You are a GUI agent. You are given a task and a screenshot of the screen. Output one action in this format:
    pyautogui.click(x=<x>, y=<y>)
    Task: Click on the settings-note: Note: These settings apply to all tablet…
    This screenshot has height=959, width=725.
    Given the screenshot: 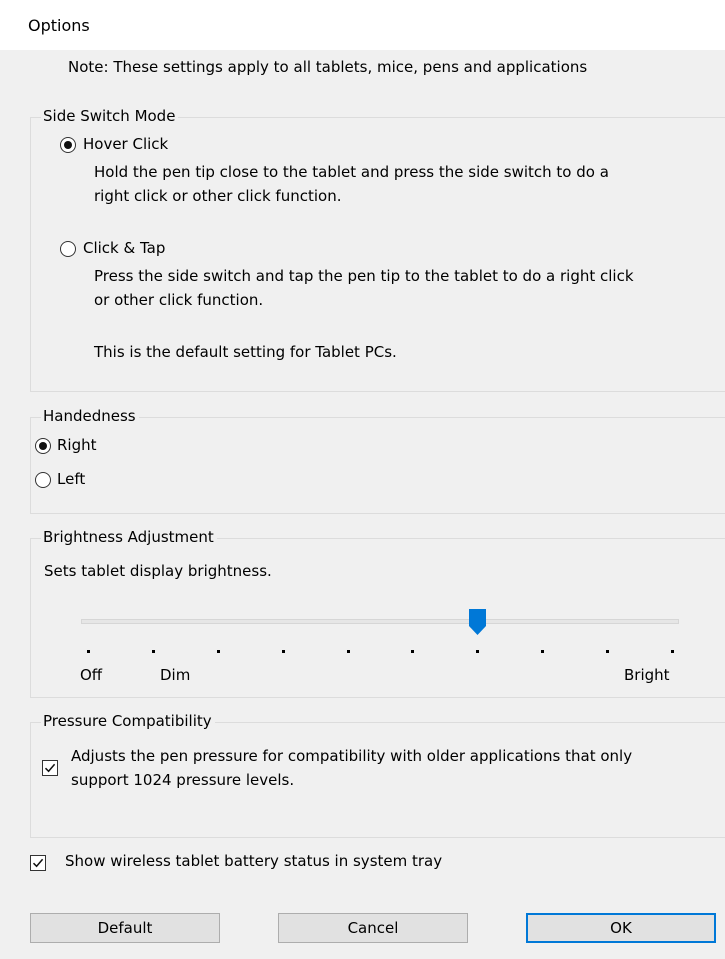 What is the action you would take?
    pyautogui.click(x=328, y=67)
    